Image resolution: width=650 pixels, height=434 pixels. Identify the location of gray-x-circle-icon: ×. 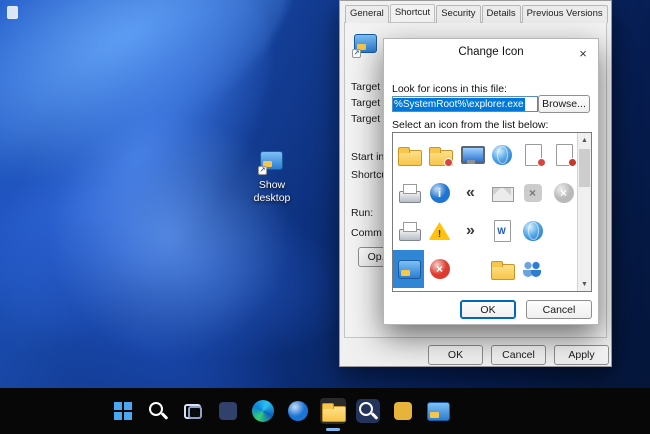
(564, 193).